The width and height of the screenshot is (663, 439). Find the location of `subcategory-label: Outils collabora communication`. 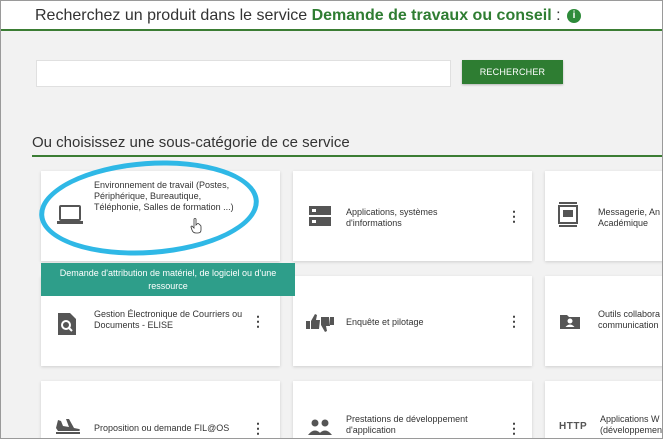

subcategory-label: Outils collabora communication is located at coordinates (629, 319).